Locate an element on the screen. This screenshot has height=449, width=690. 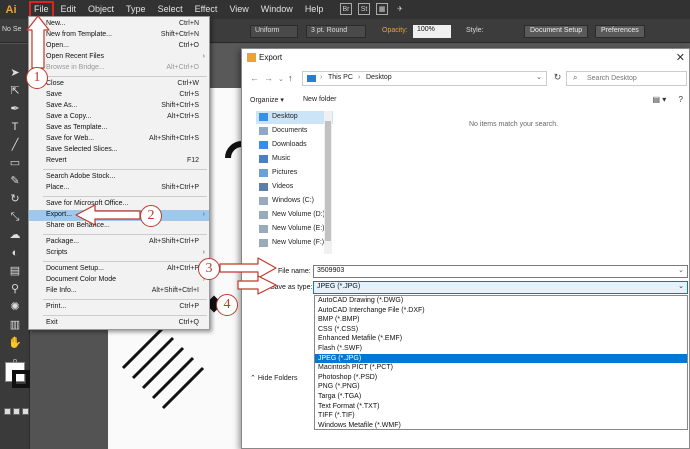
annotation-step-1: 1 is located at coordinates (37, 78).